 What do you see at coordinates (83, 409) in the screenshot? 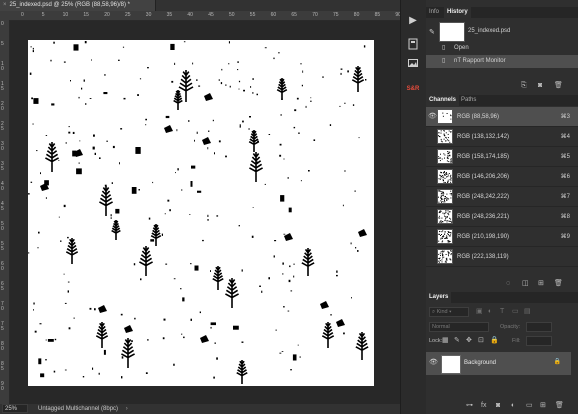
I see `document-info: Untagged Multichannel (8bpc) ›` at bounding box center [83, 409].